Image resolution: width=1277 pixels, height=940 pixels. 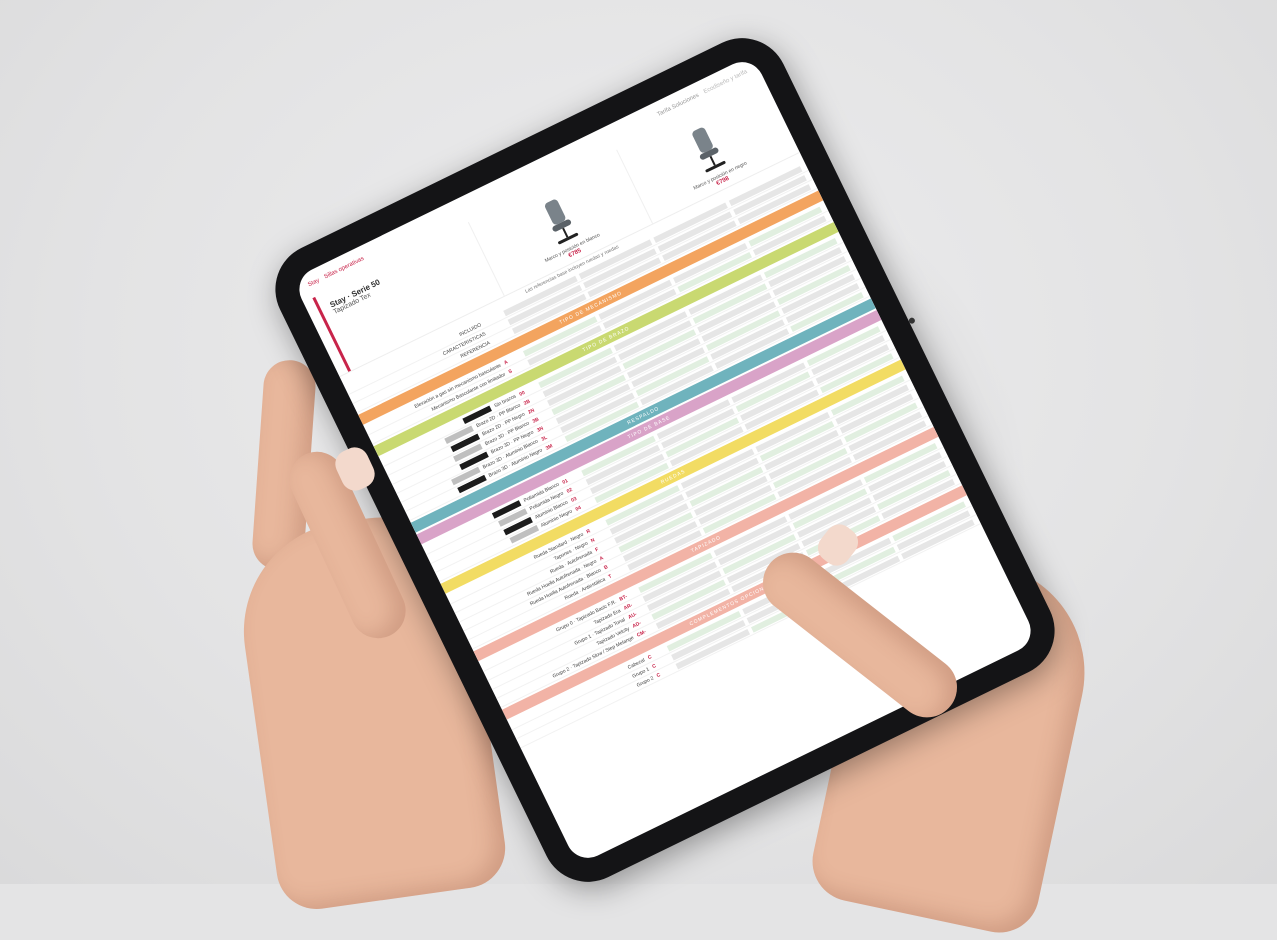 What do you see at coordinates (313, 283) in the screenshot?
I see `brand-link: Stay` at bounding box center [313, 283].